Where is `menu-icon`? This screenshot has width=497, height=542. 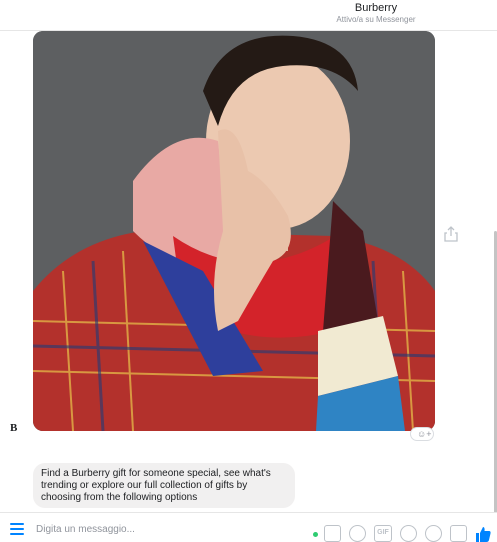
menu-icon is located at coordinates (17, 529).